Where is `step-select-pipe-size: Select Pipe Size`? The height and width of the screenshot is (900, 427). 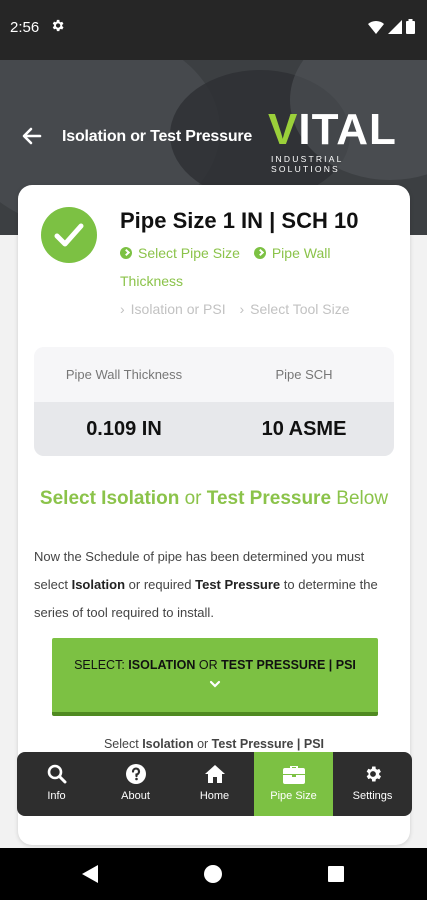 step-select-pipe-size: Select Pipe Size is located at coordinates (180, 253).